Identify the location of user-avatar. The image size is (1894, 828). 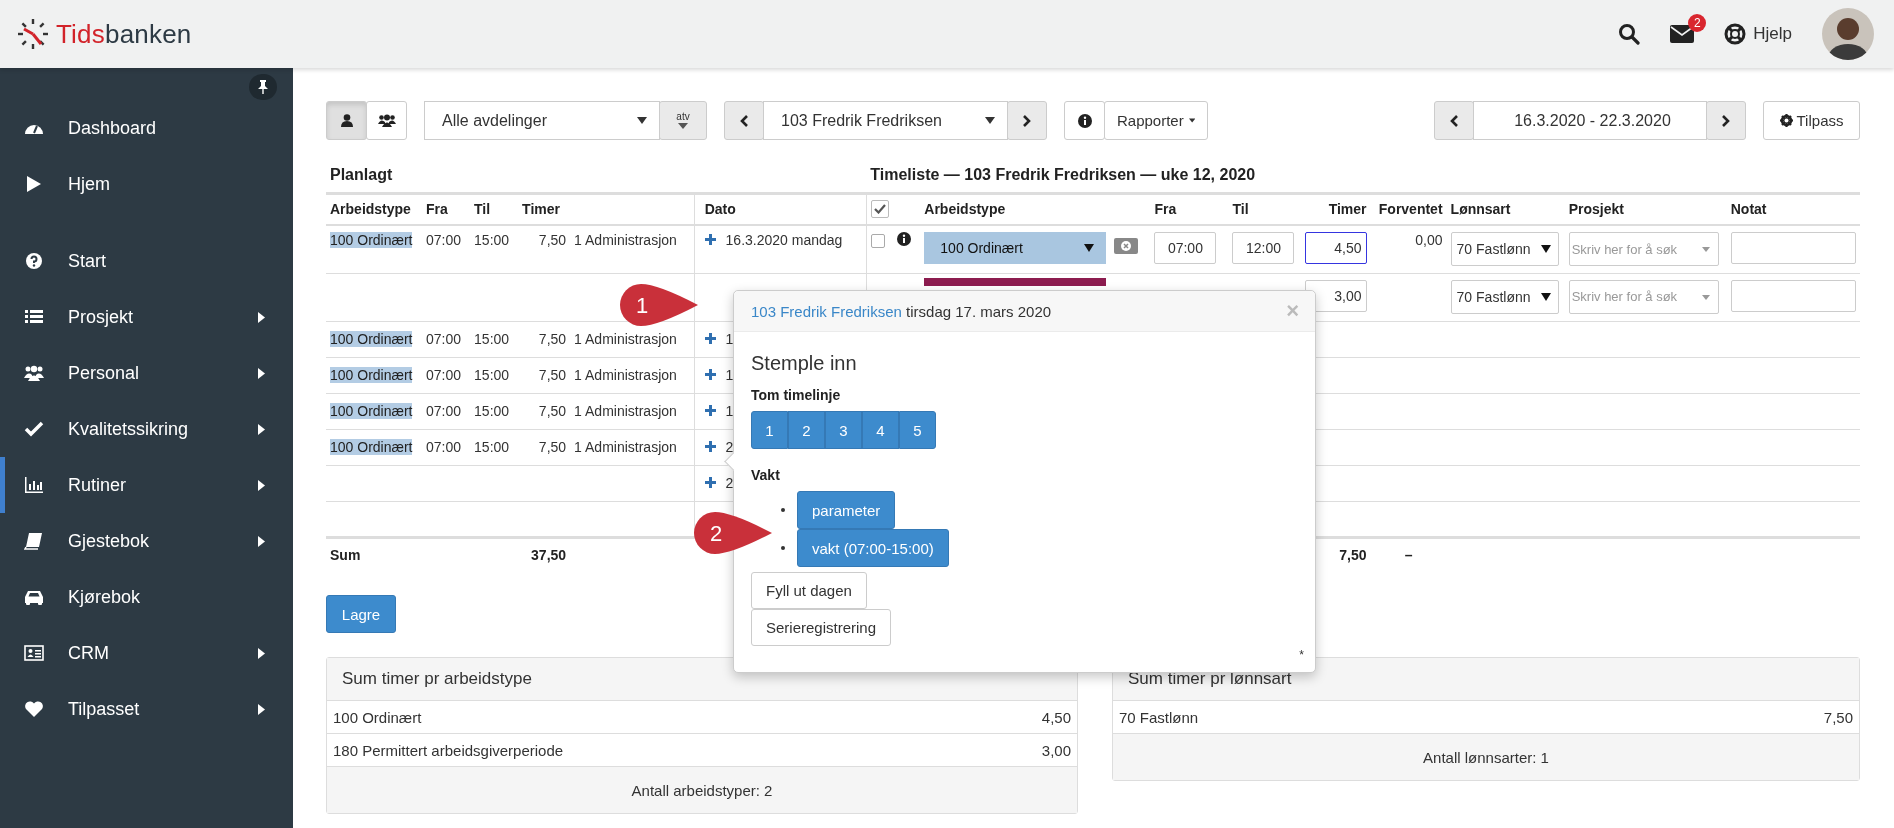
(1848, 34).